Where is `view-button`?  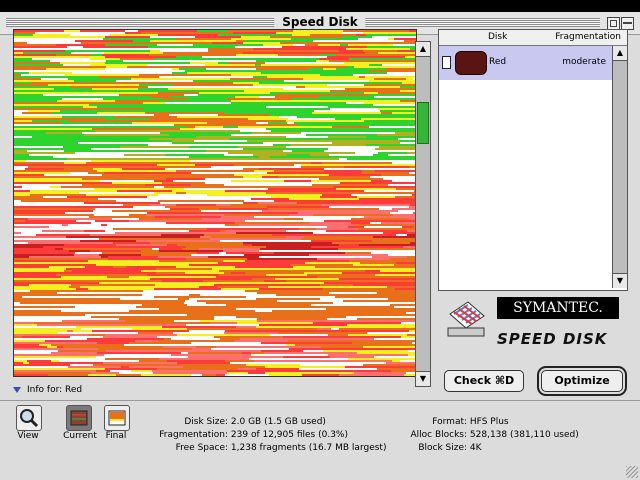 view-button is located at coordinates (29, 418).